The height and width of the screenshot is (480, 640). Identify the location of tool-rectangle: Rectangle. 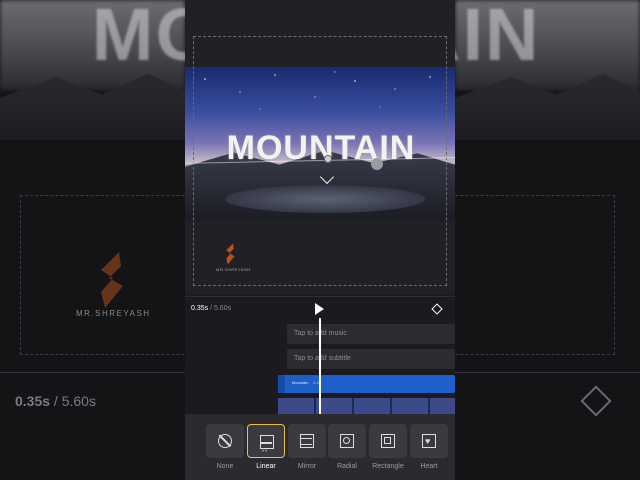
(388, 447).